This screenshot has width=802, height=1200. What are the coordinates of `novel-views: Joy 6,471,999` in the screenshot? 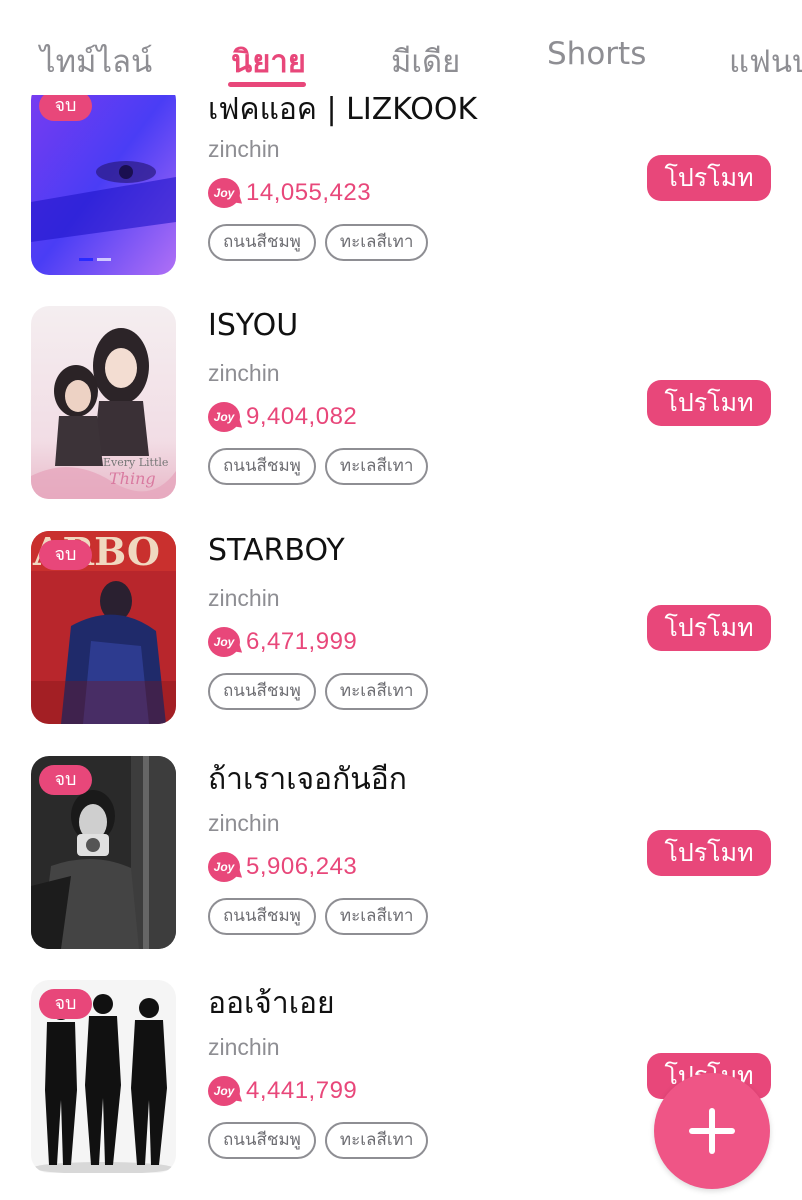 It's located at (282, 642).